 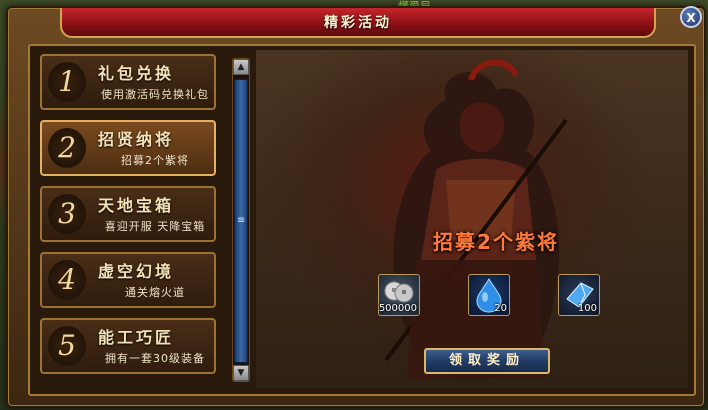 I want to click on activity-item-3: 3 天地宝箱 喜迎开服 天降宝箱, so click(x=128, y=214).